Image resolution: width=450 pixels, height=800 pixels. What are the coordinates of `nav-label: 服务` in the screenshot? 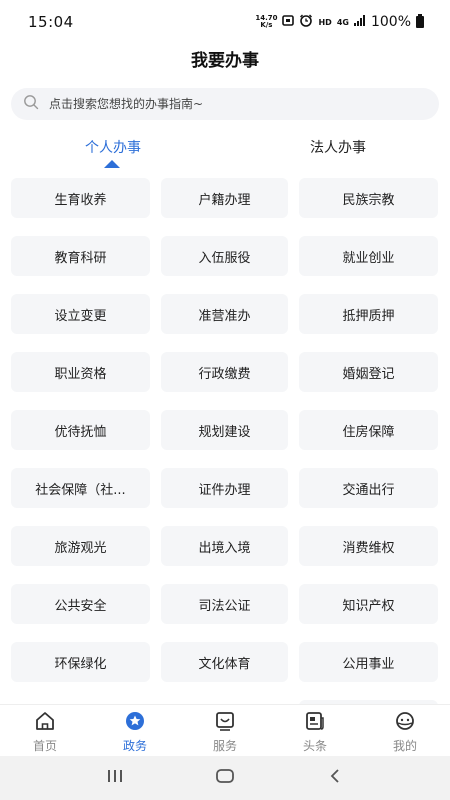 It's located at (224, 746).